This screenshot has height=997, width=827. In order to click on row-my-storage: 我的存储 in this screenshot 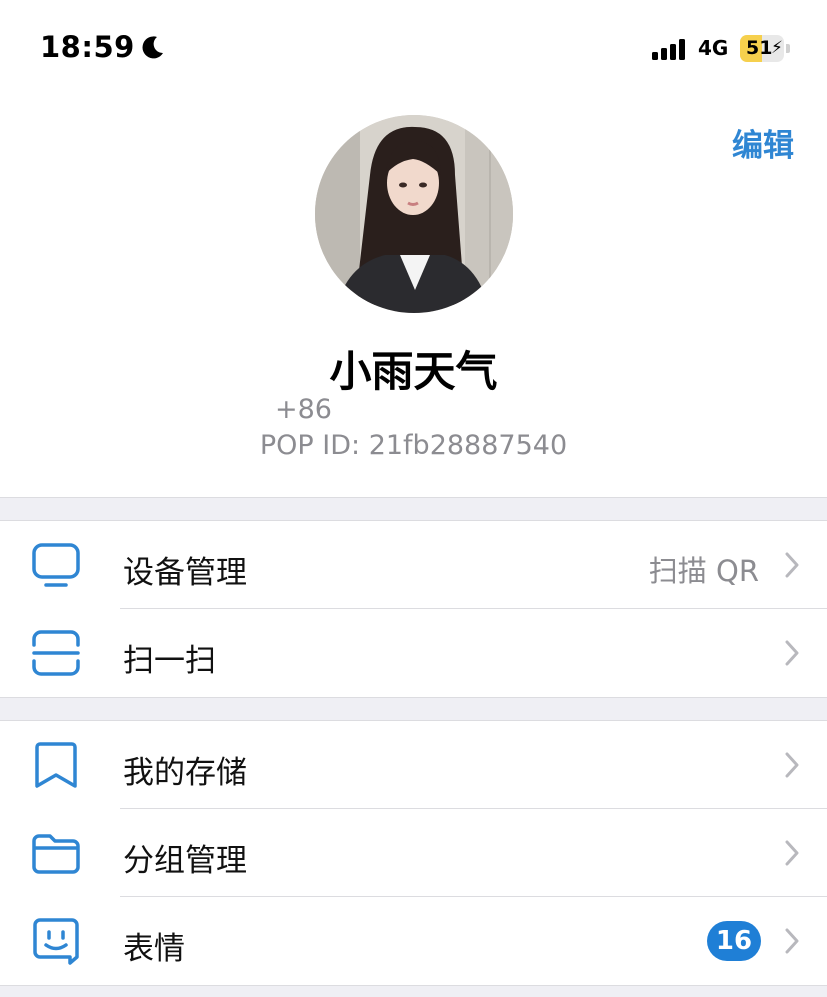, I will do `click(413, 765)`.